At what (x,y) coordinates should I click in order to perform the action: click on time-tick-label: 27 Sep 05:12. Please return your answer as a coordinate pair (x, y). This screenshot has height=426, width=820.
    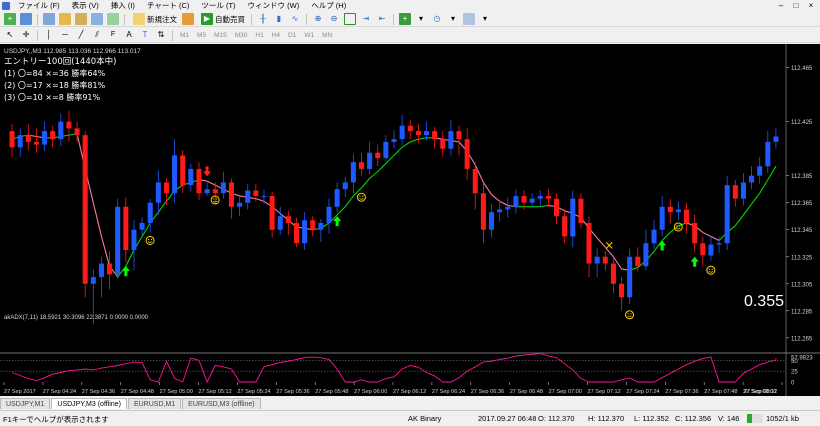
    Looking at the image, I should click on (215, 392).